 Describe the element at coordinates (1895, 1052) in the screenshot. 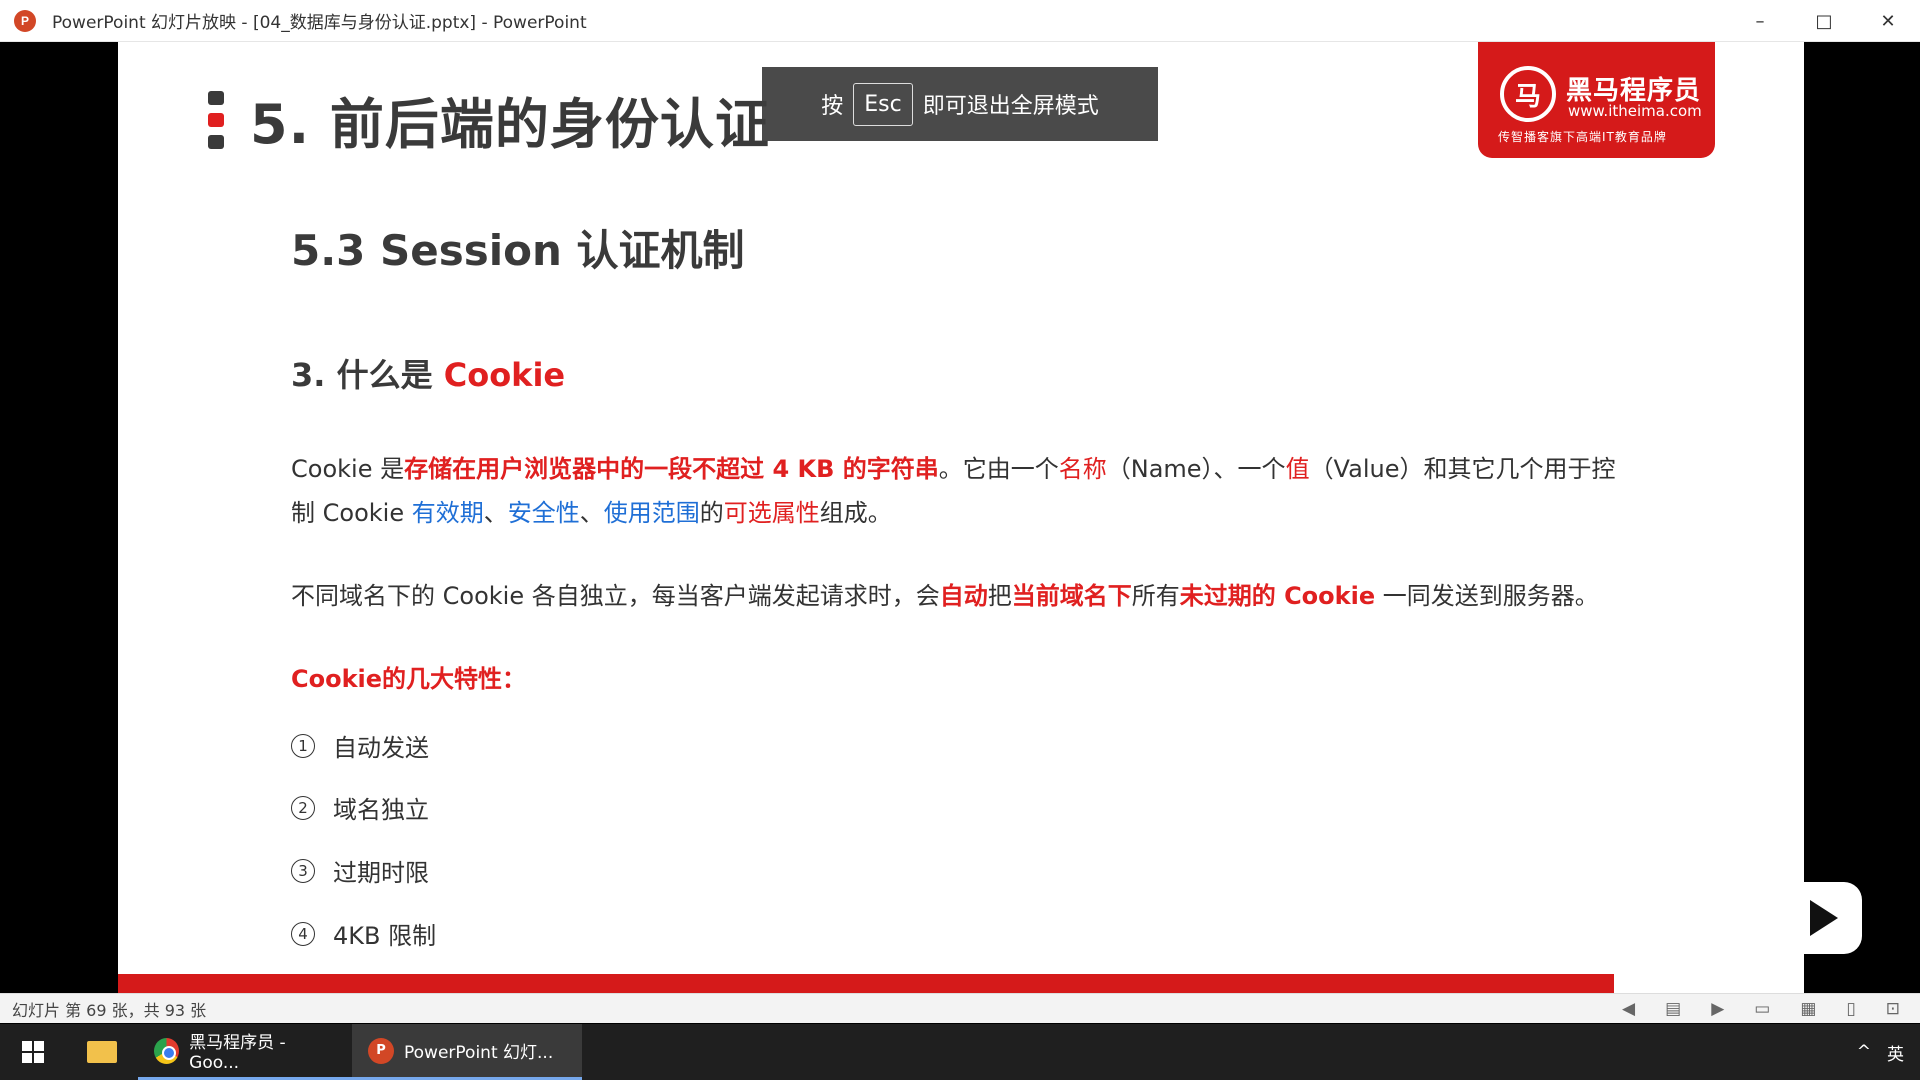

I see `input-language: 英` at that location.